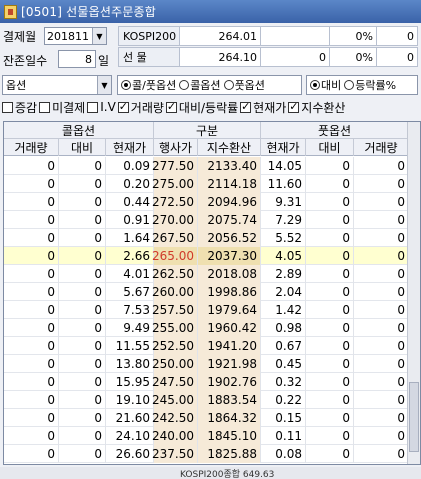 This screenshot has width=421, height=479. I want to click on cell-call-price: 7.53, so click(130, 310).